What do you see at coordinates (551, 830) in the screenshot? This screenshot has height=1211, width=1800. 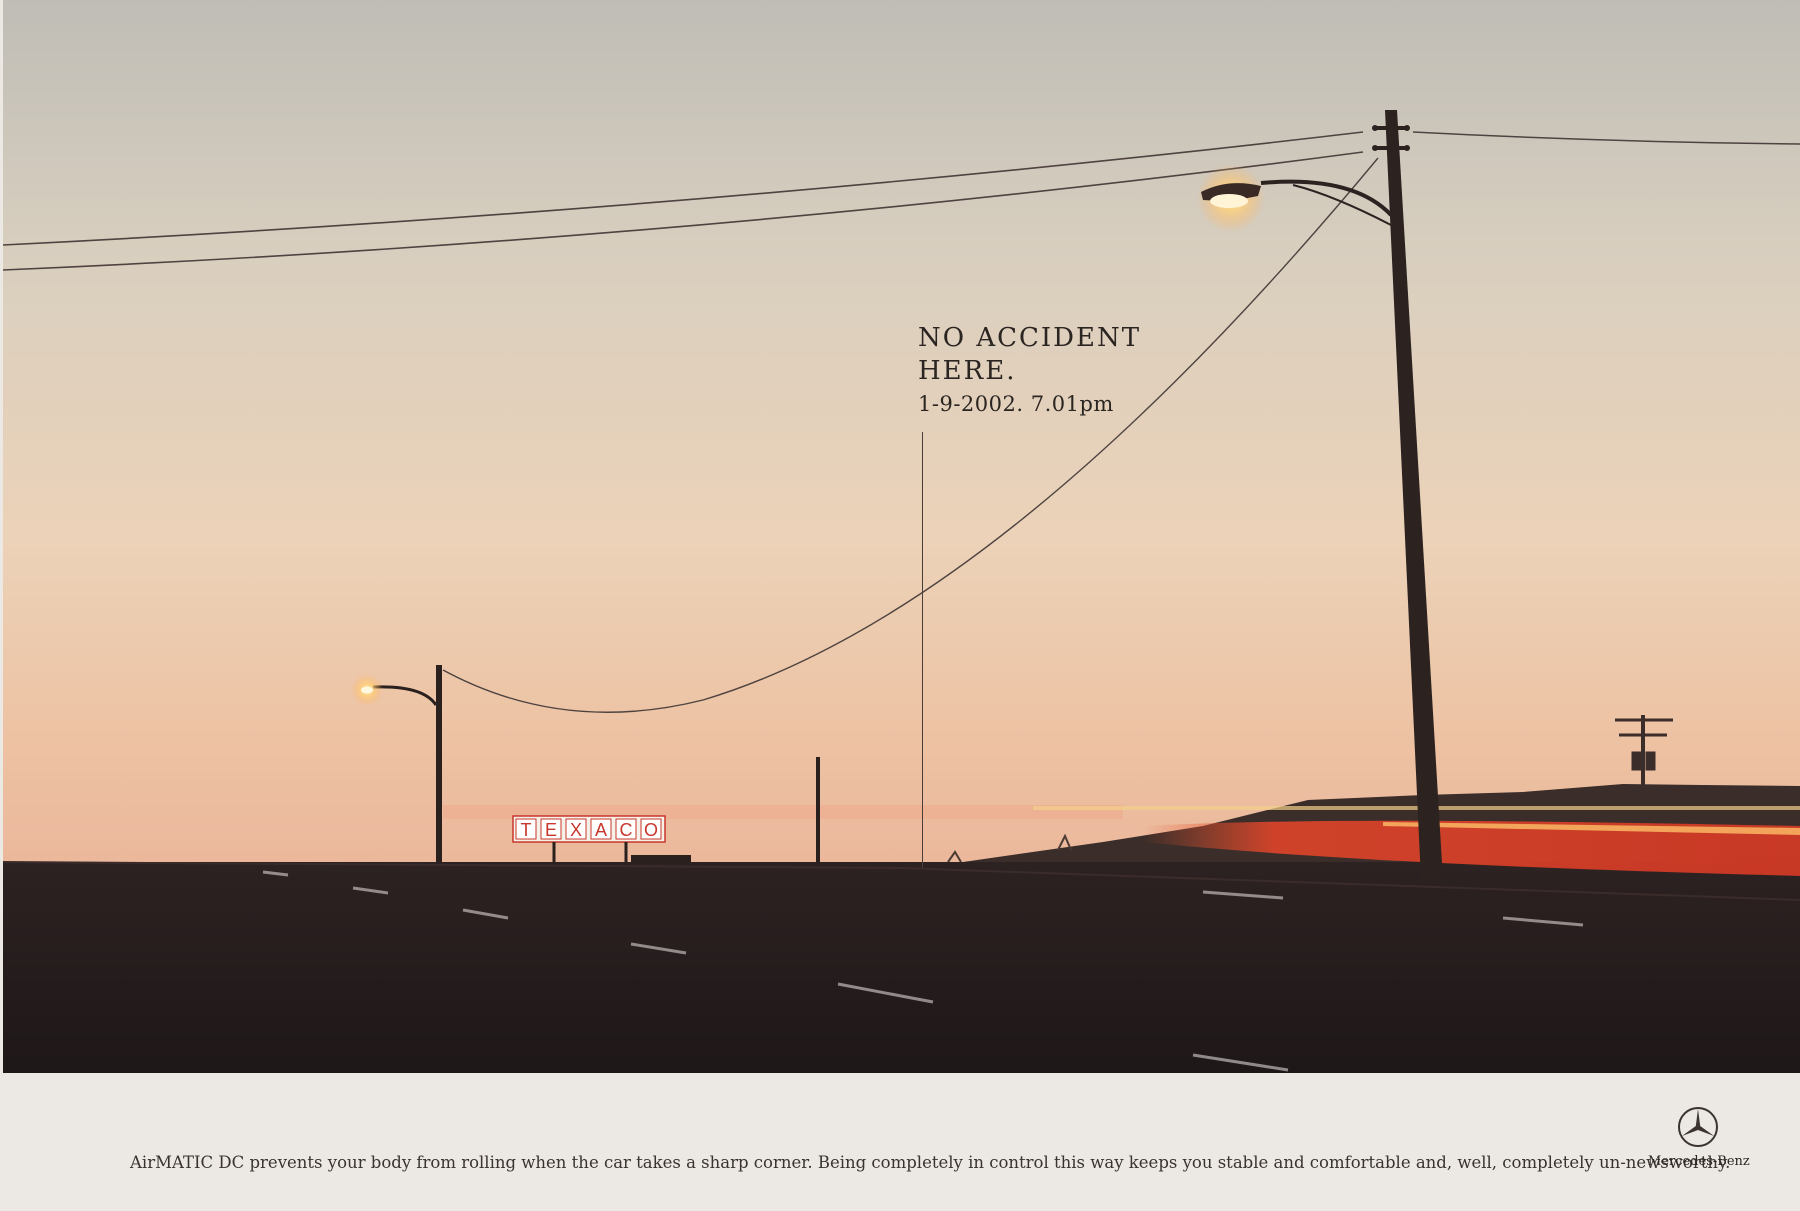 I see `sign-letter: E` at bounding box center [551, 830].